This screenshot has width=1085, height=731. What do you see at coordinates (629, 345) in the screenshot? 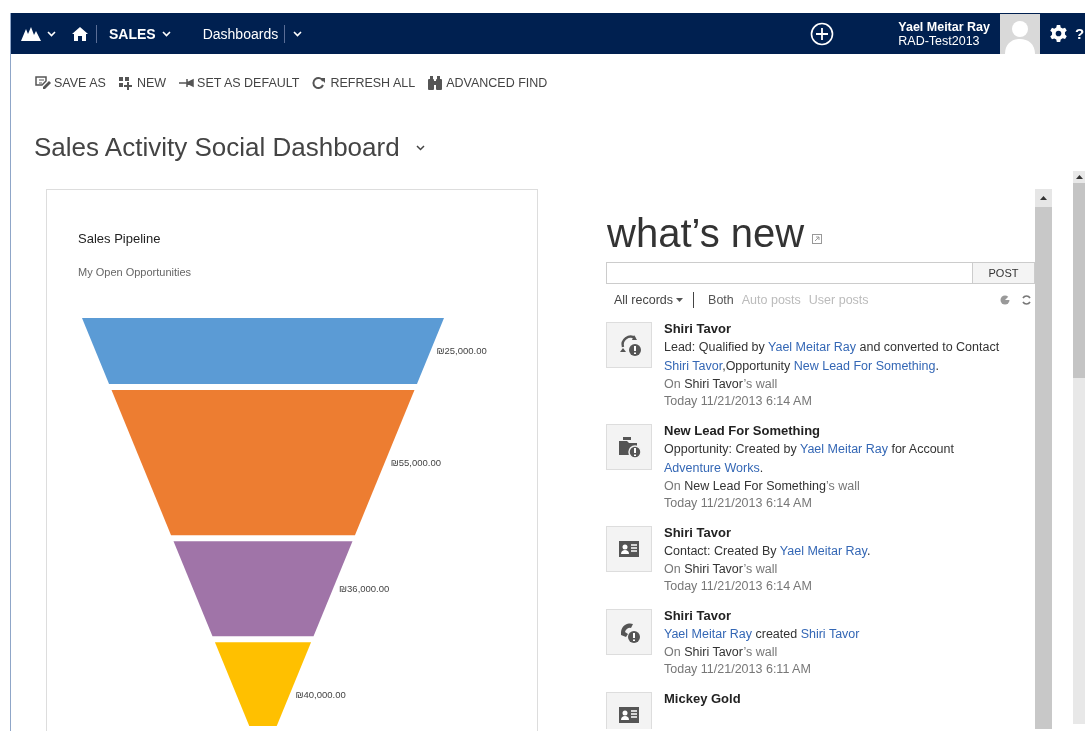
I see `refresh-alert-icon` at bounding box center [629, 345].